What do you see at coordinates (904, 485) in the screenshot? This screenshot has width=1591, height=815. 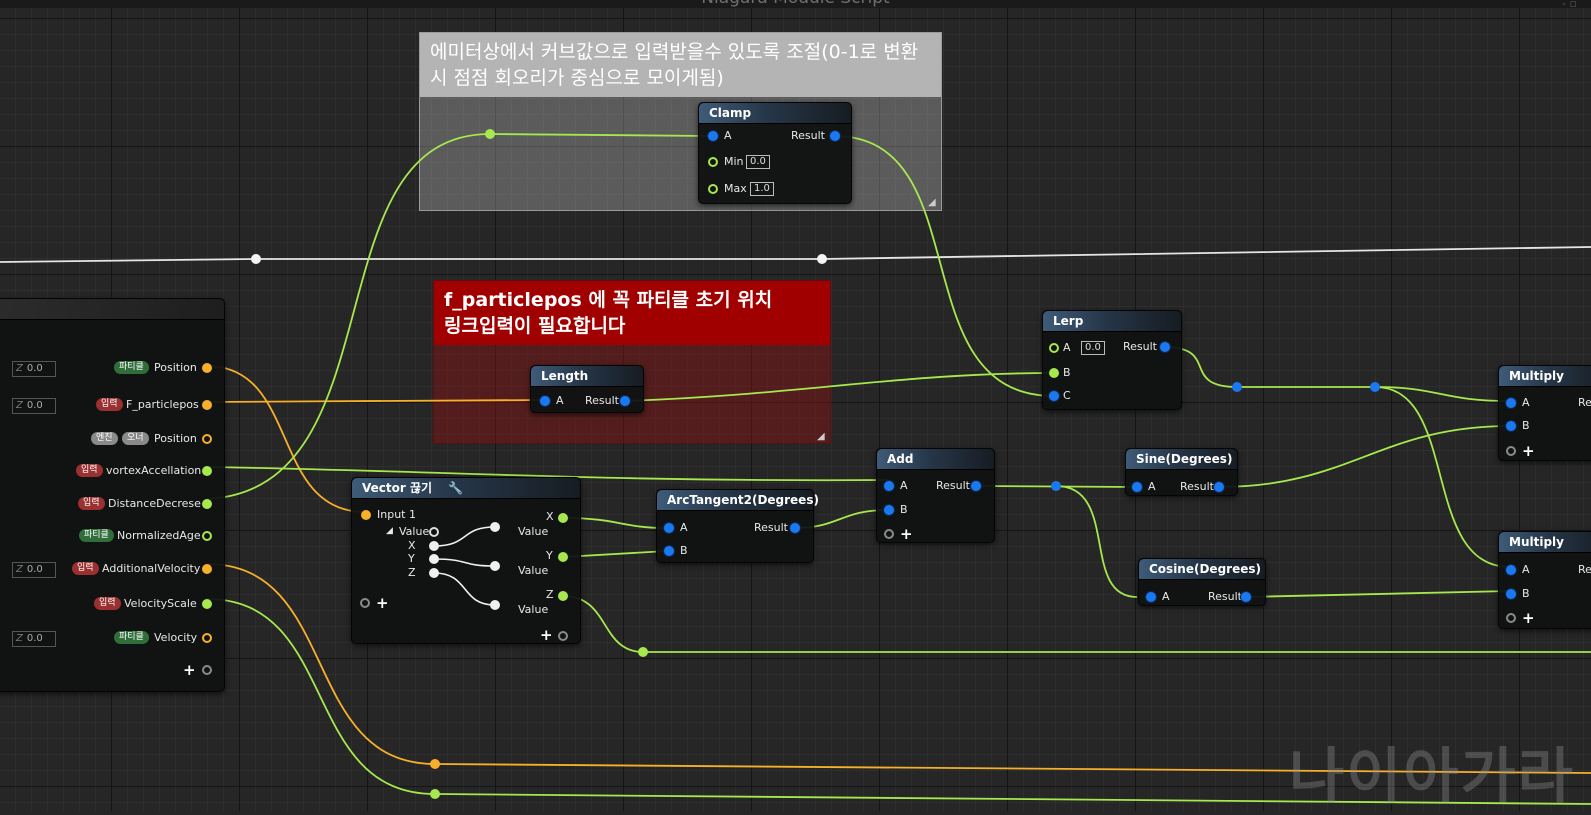 I see `add-a-label: A` at bounding box center [904, 485].